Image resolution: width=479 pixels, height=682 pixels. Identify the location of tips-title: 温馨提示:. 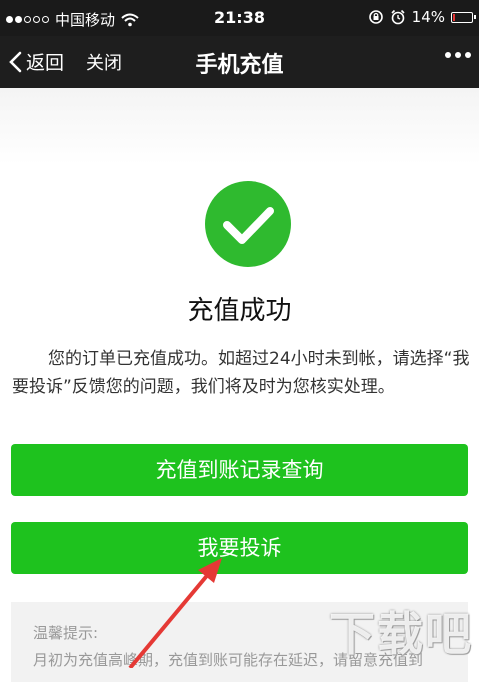
(66, 633).